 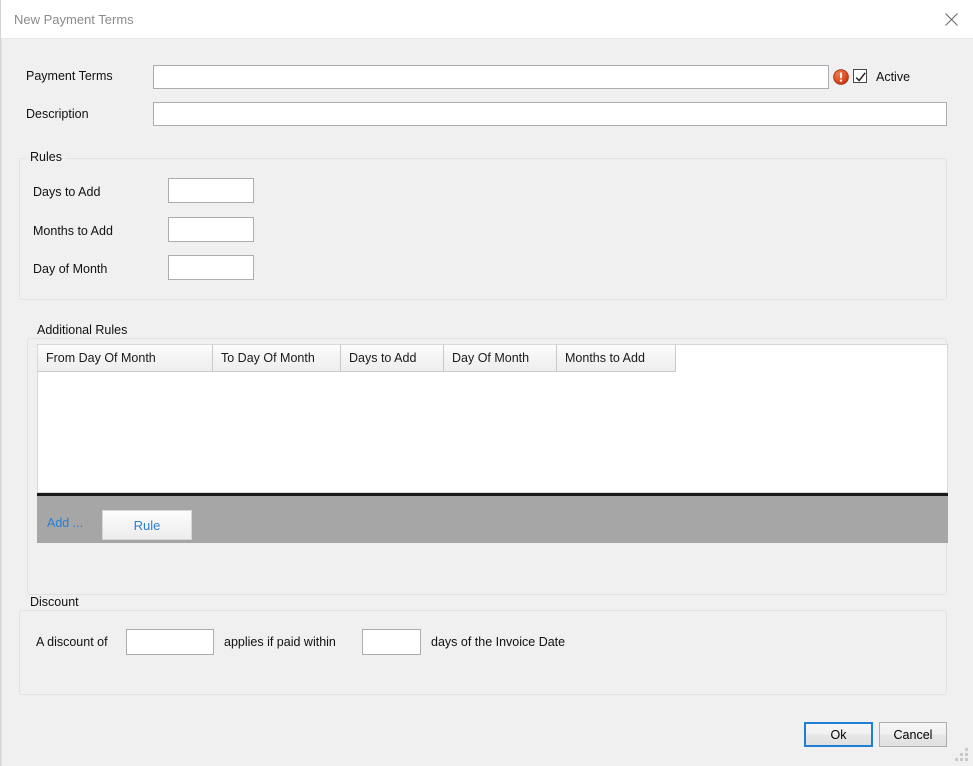 I want to click on close-x-glyph, so click(x=951, y=19).